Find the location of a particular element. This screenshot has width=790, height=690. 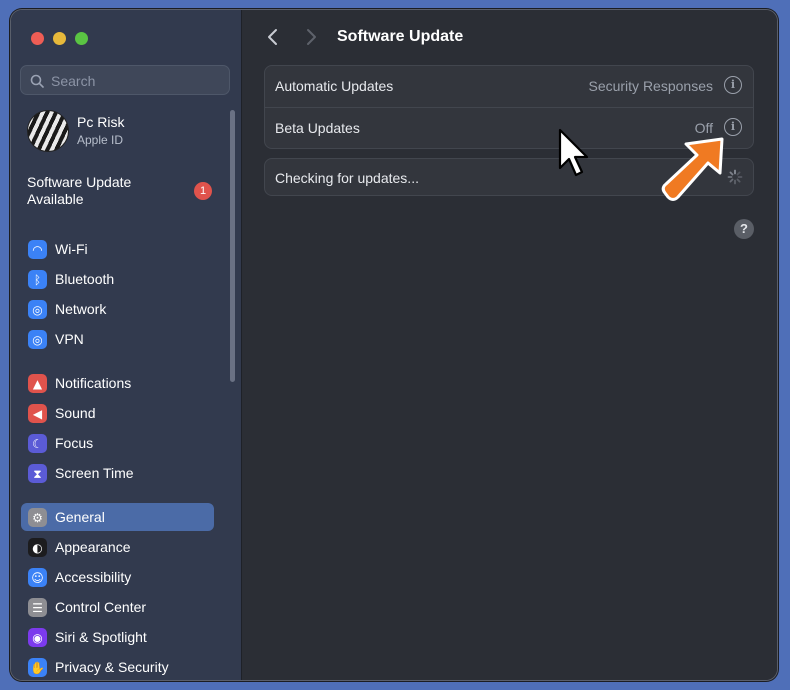

accessibility-icon: ☺ is located at coordinates (37, 577).